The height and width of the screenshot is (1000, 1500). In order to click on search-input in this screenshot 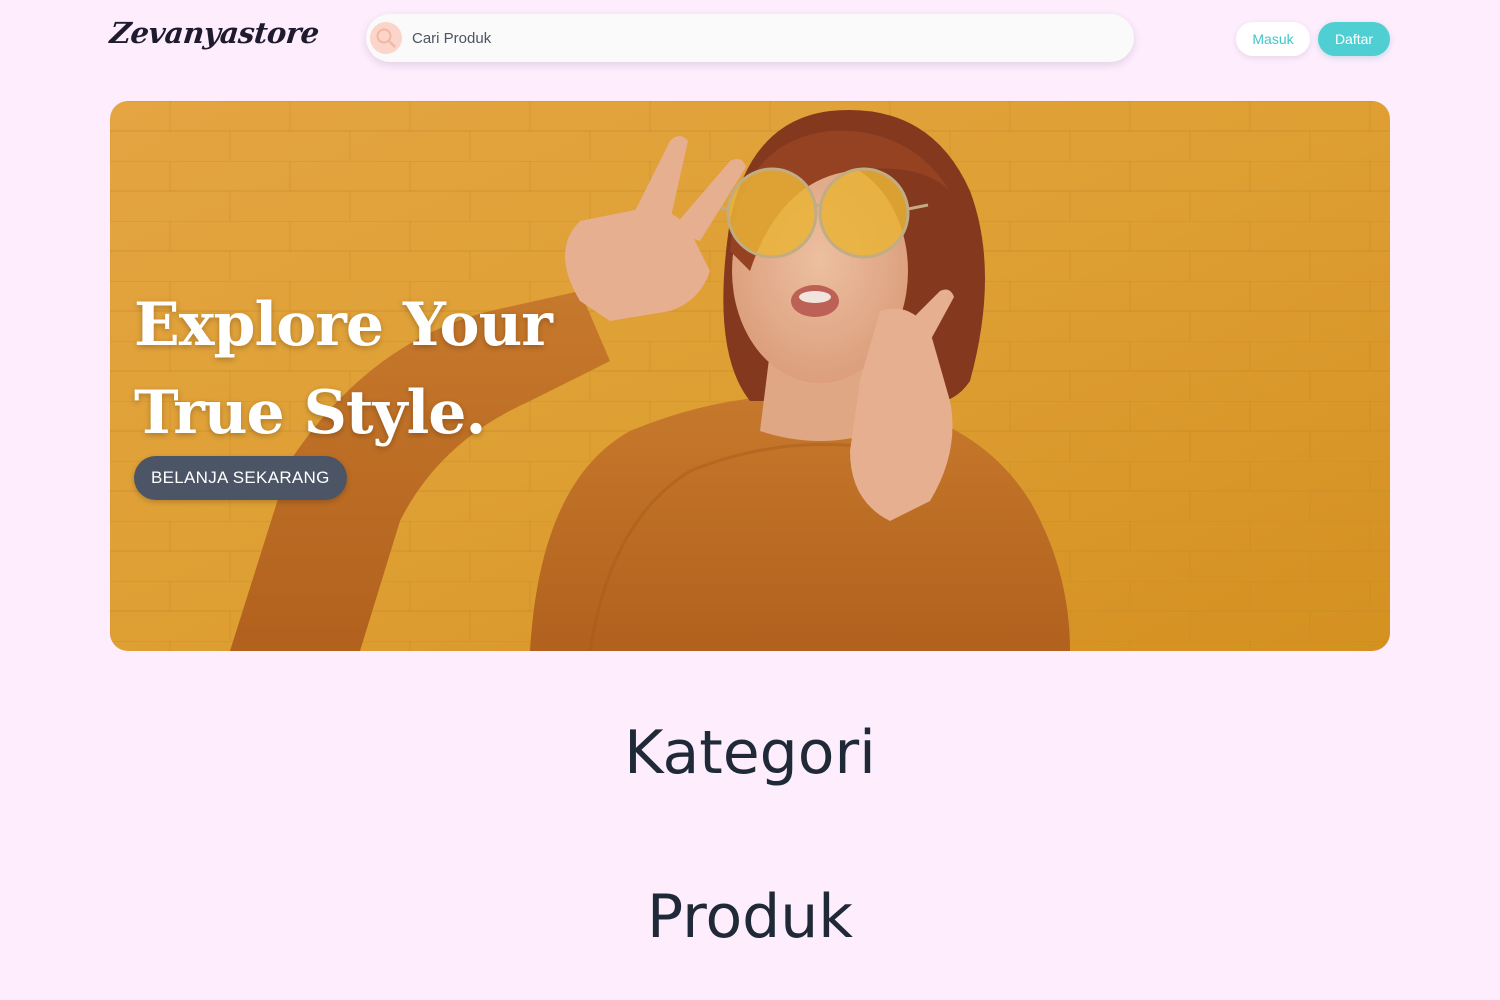, I will do `click(762, 38)`.